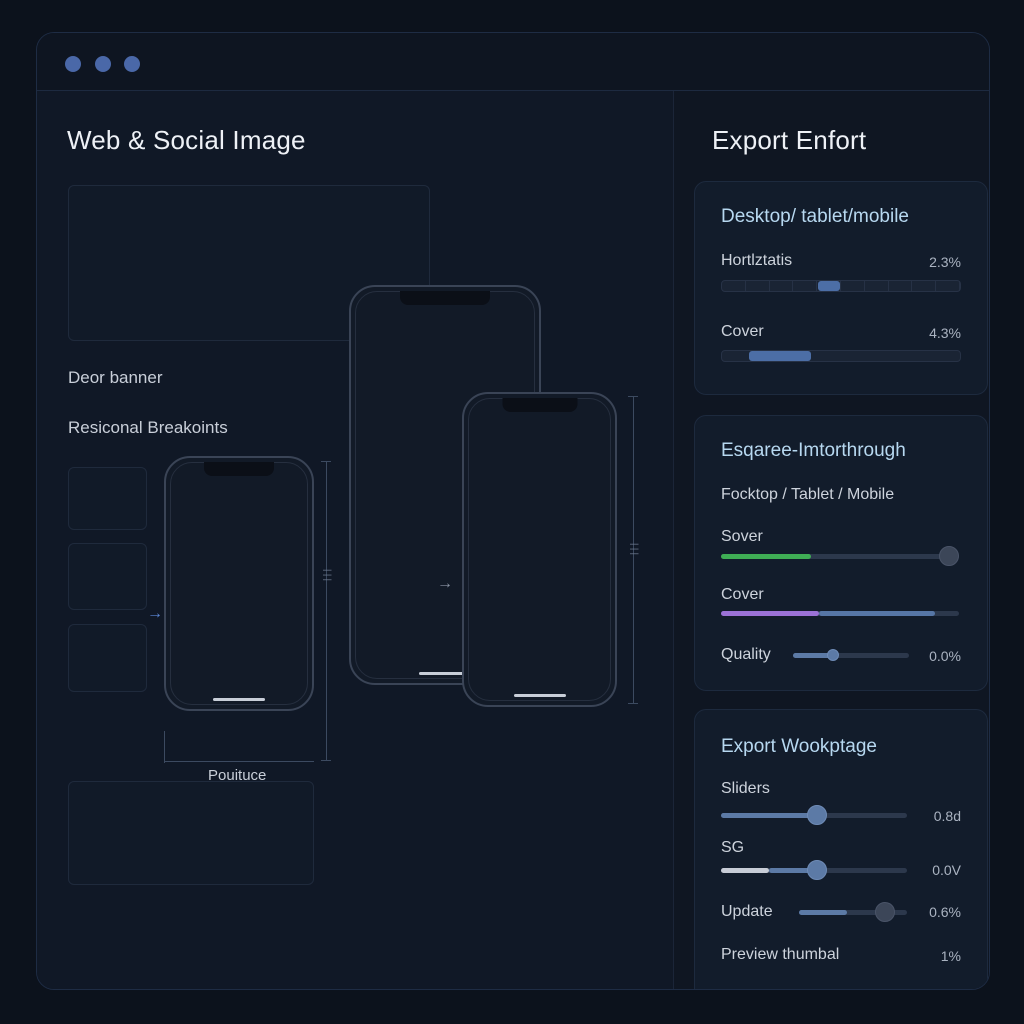 Image resolution: width=1024 pixels, height=1024 pixels. I want to click on card-title: Esqaree-Imtorthrough, so click(813, 450).